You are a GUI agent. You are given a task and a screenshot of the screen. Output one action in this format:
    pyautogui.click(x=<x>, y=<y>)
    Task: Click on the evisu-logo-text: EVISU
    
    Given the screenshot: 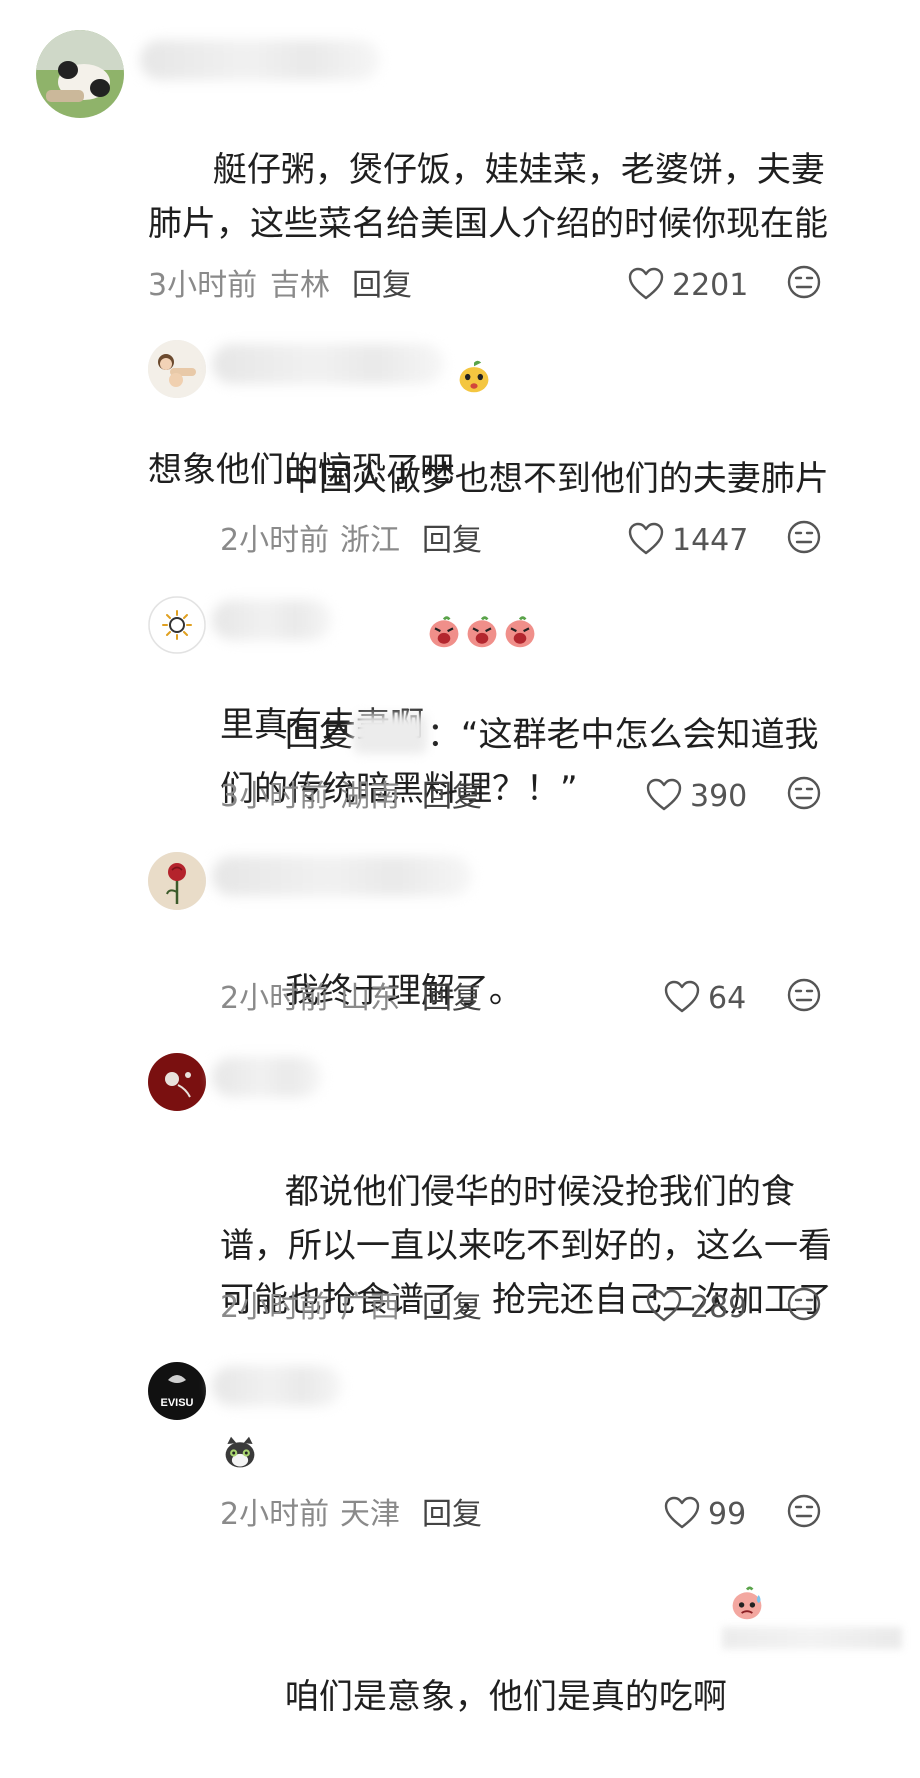 What is the action you would take?
    pyautogui.click(x=176, y=1403)
    